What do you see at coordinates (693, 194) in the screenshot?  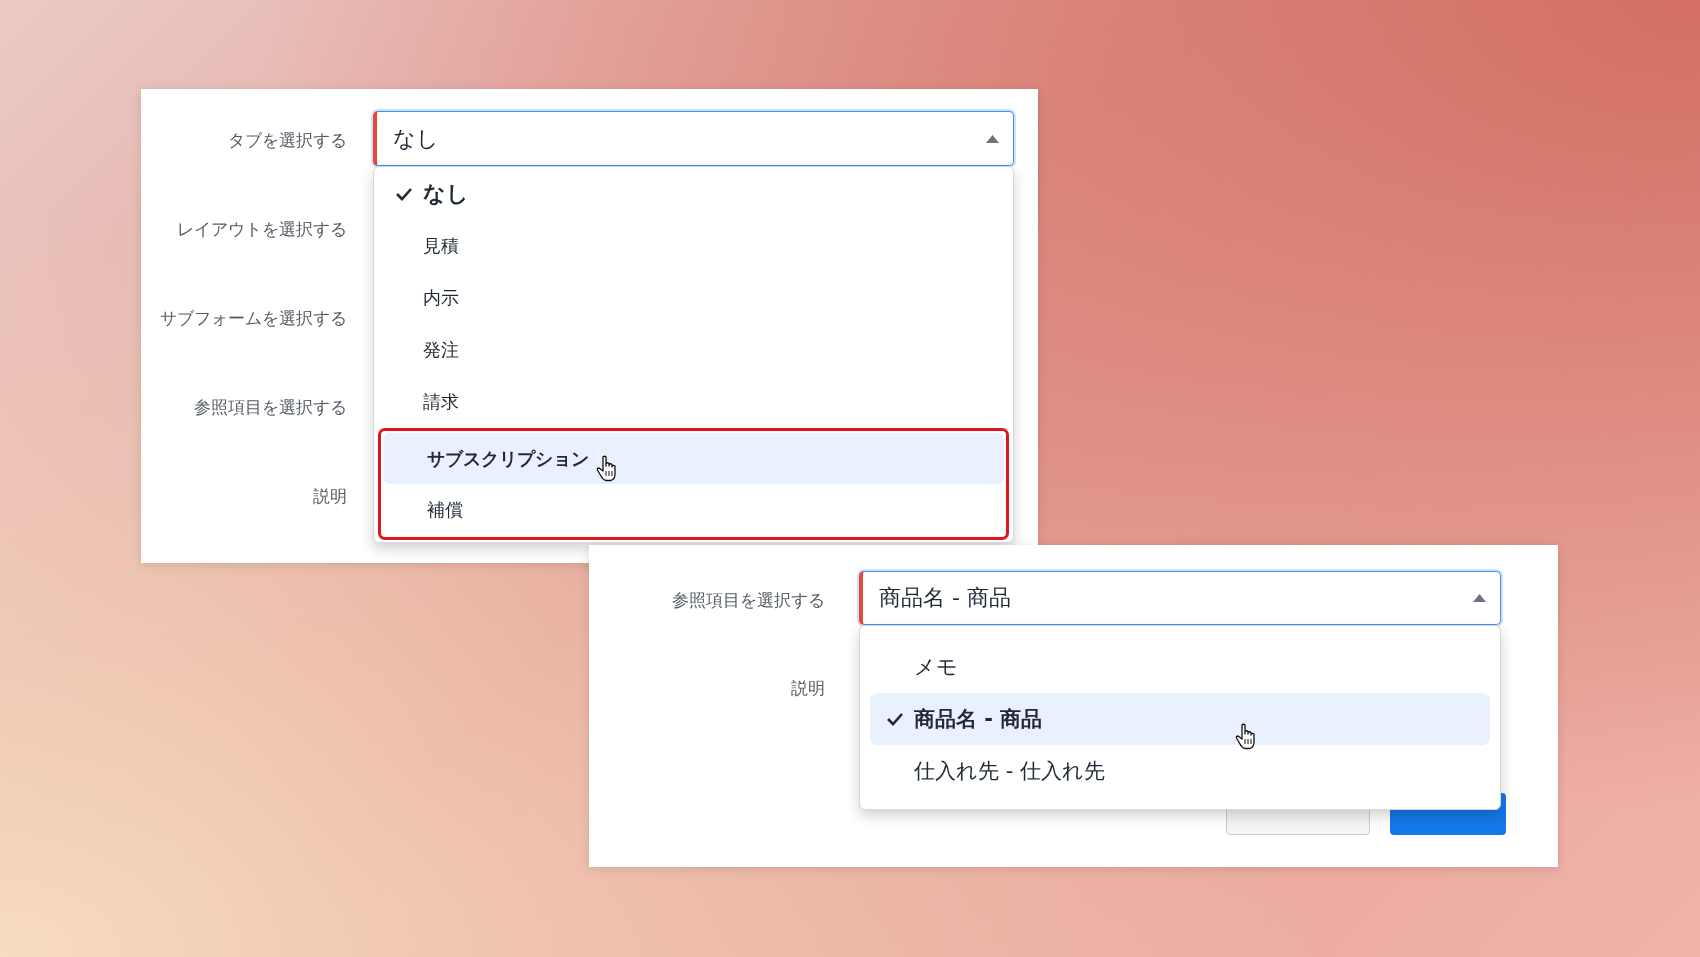 I see `dropdown-option: なし` at bounding box center [693, 194].